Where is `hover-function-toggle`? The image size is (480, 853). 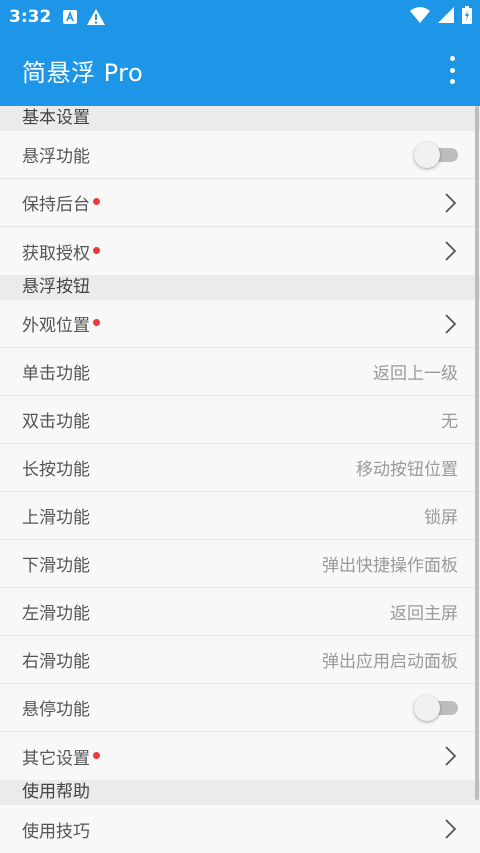 hover-function-toggle is located at coordinates (436, 707).